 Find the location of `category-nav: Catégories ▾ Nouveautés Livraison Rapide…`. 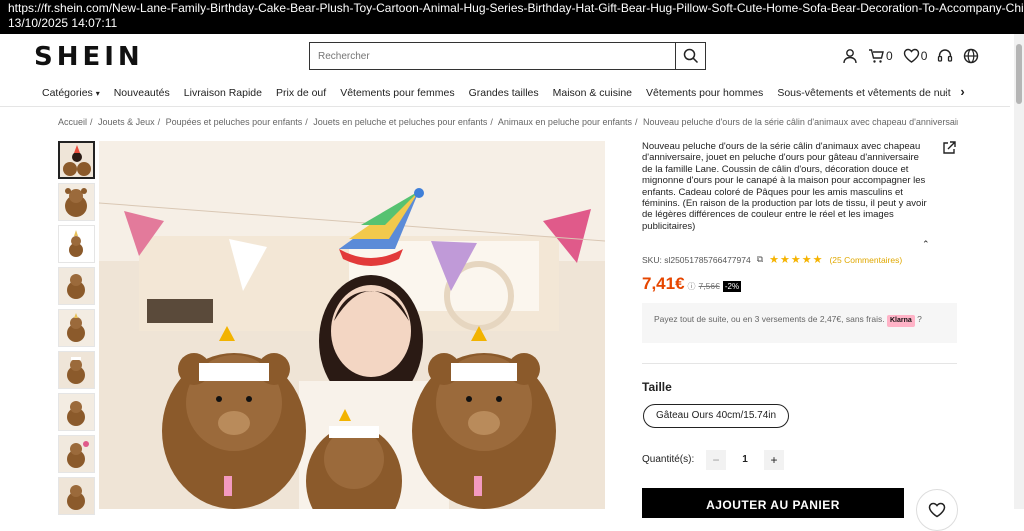

category-nav: Catégories ▾ Nouveautés Livraison Rapide… is located at coordinates (505, 93).